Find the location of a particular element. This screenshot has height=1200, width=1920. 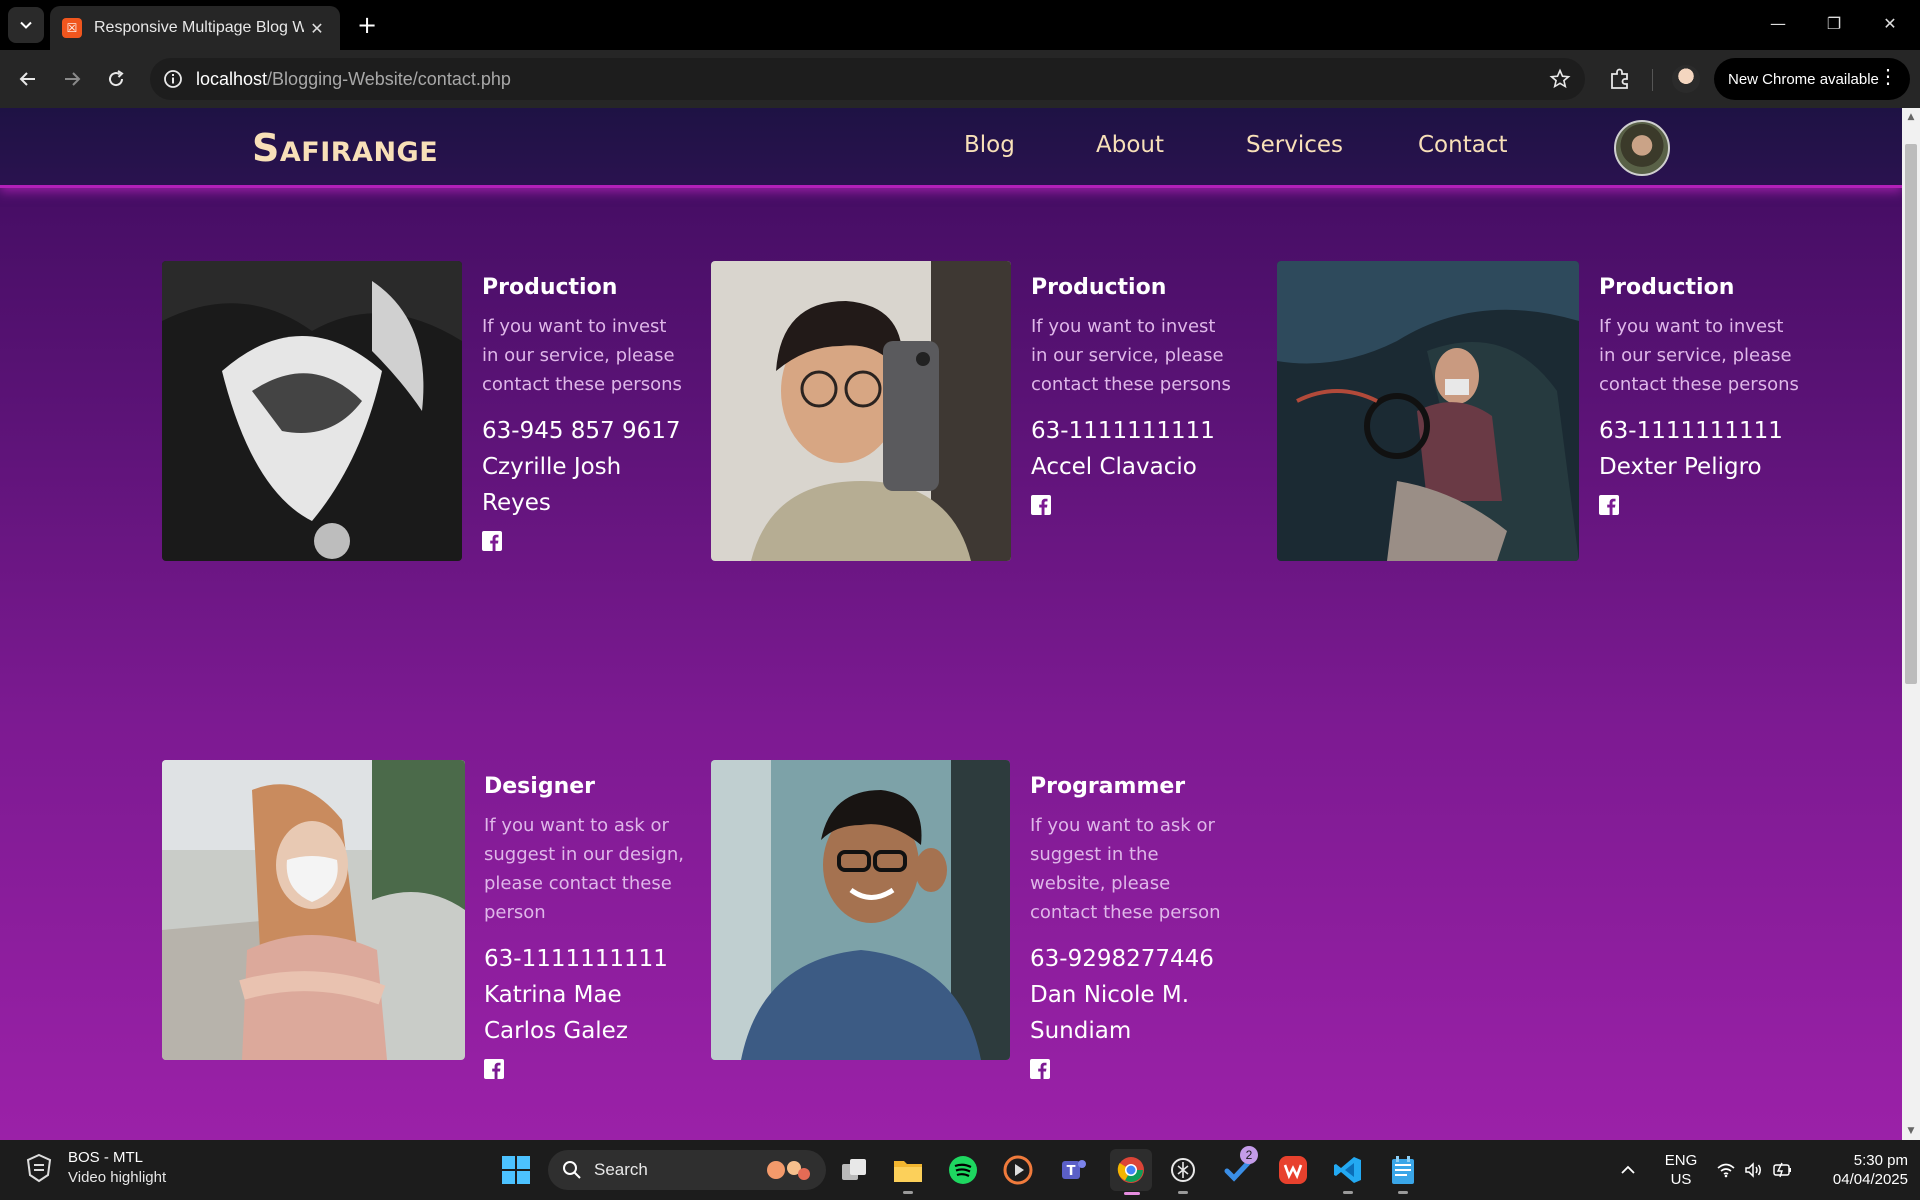

teams-icon: T is located at coordinates (1073, 1170).